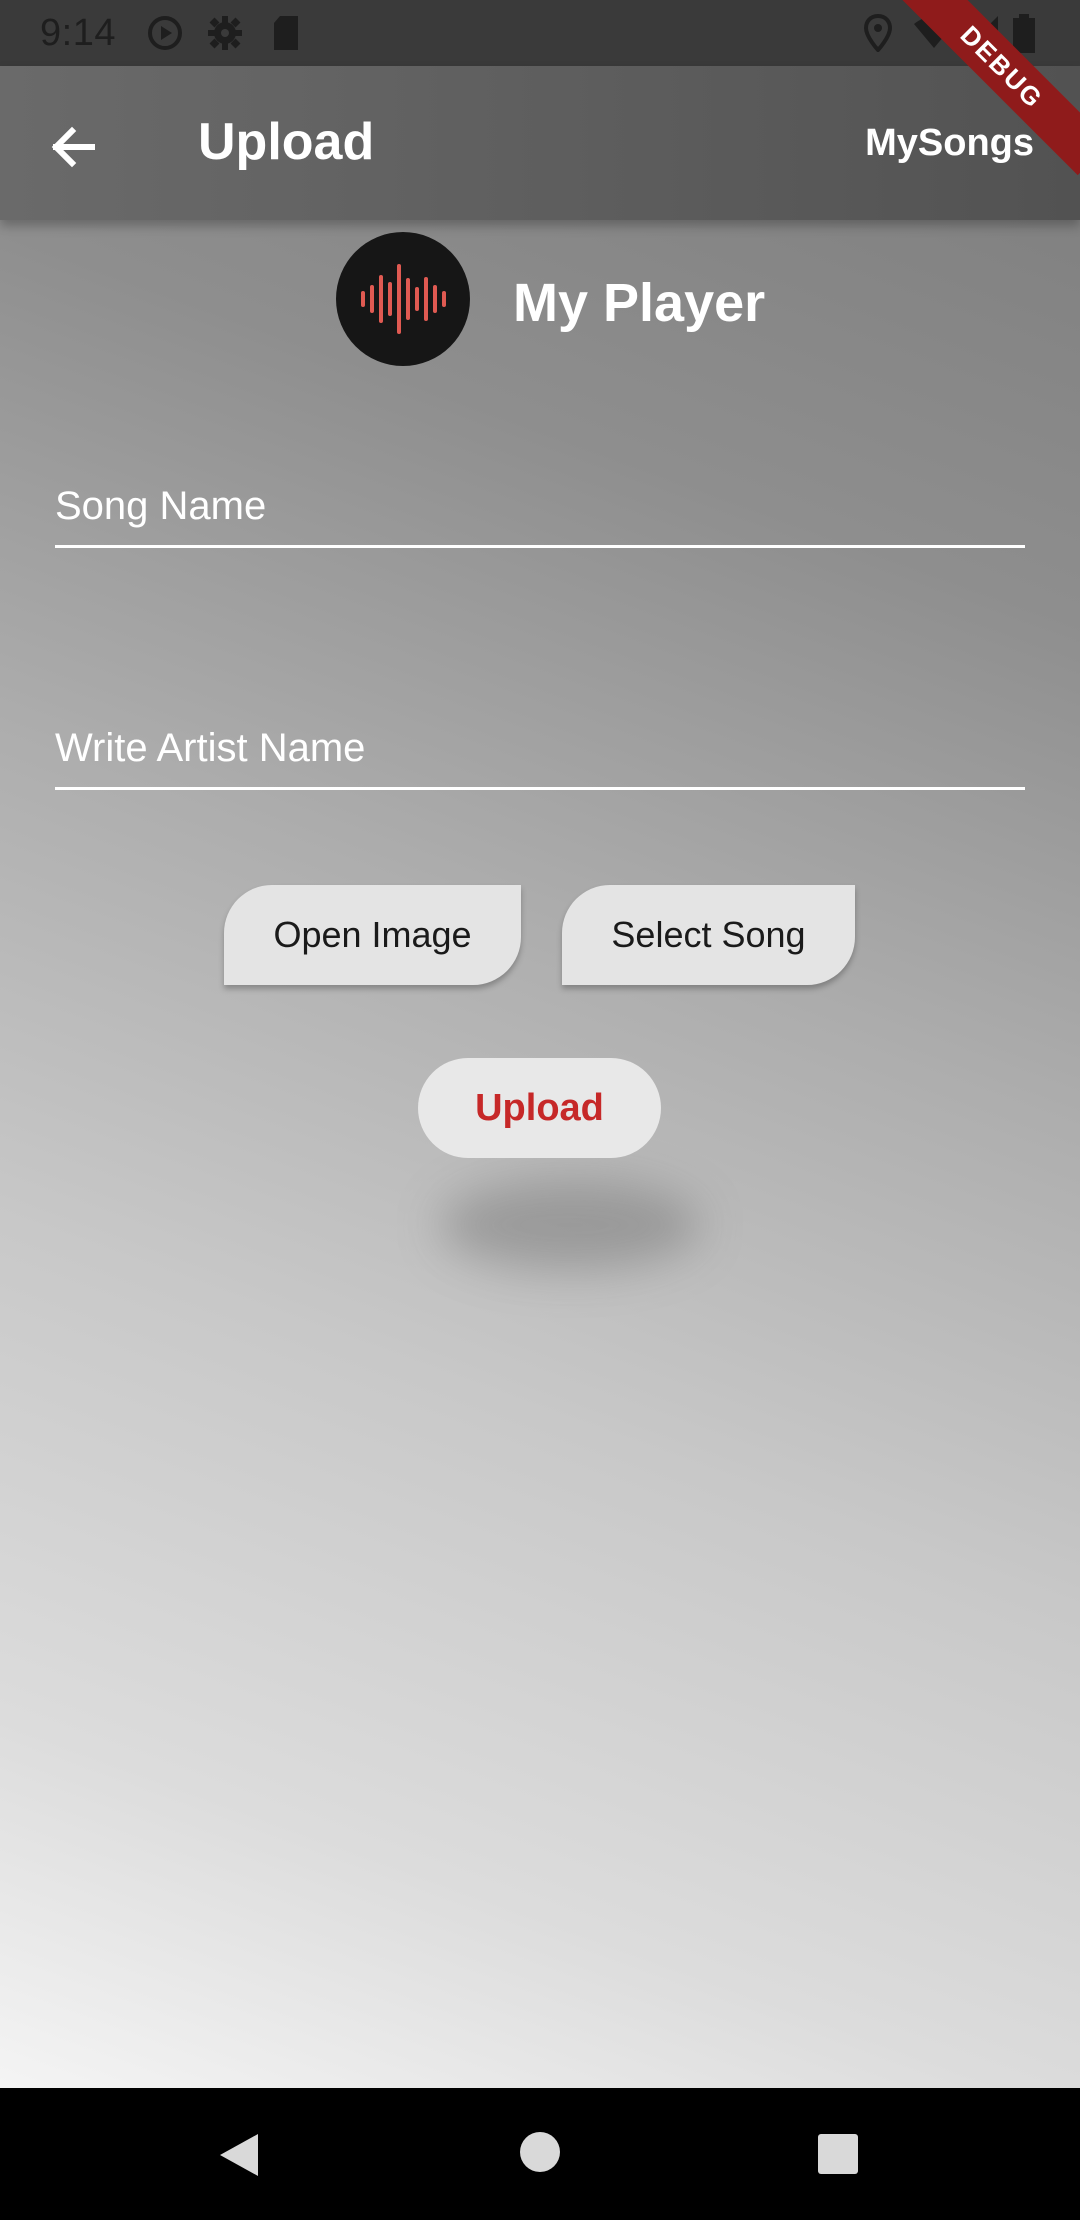 The width and height of the screenshot is (1080, 2220). I want to click on debug-label: DEBUG, so click(990, 88).